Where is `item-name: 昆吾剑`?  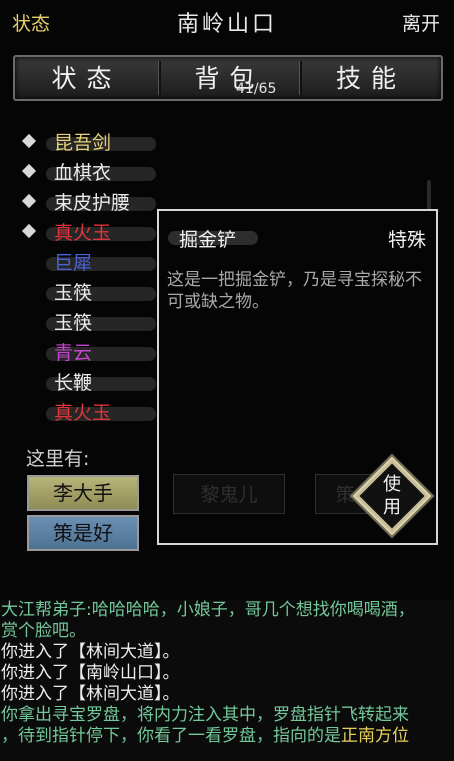 item-name: 昆吾剑 is located at coordinates (83, 143).